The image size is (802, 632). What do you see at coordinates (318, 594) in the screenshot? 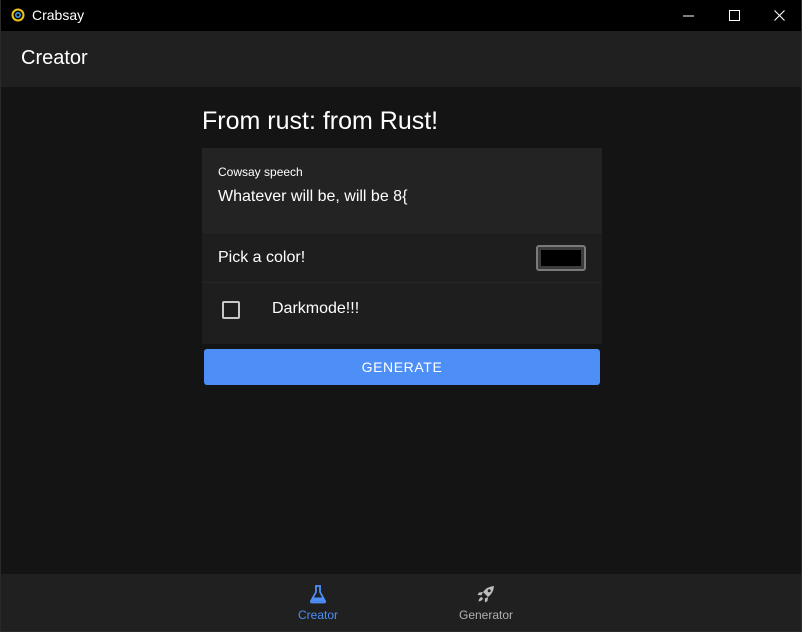
I see `flask-icon` at bounding box center [318, 594].